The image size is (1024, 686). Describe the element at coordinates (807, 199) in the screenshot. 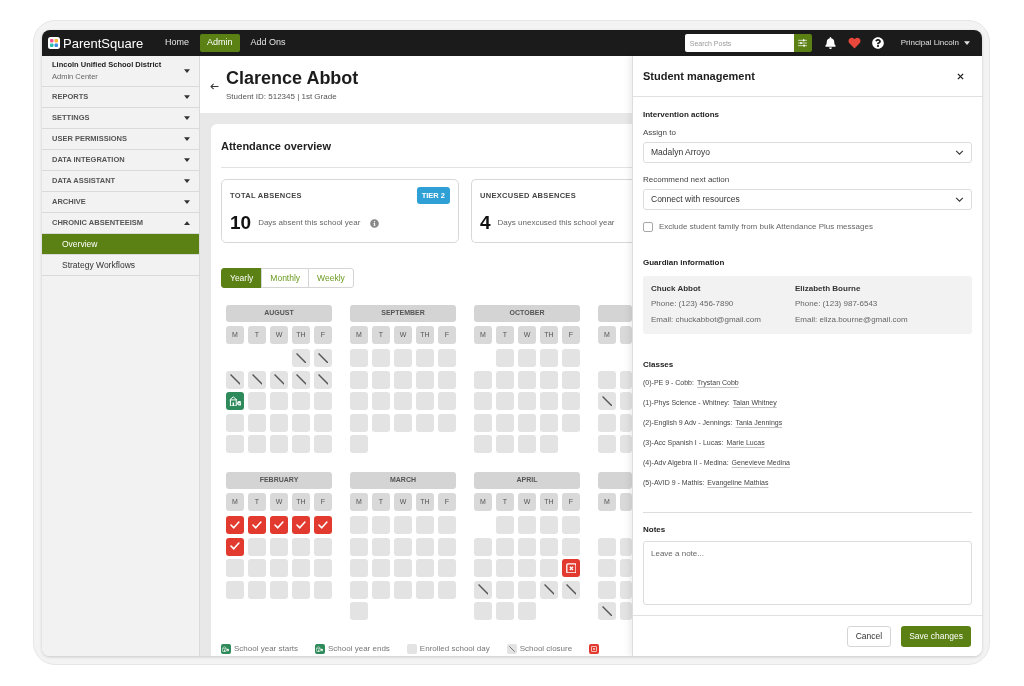

I see `dropdown-field: Connect with resources` at that location.